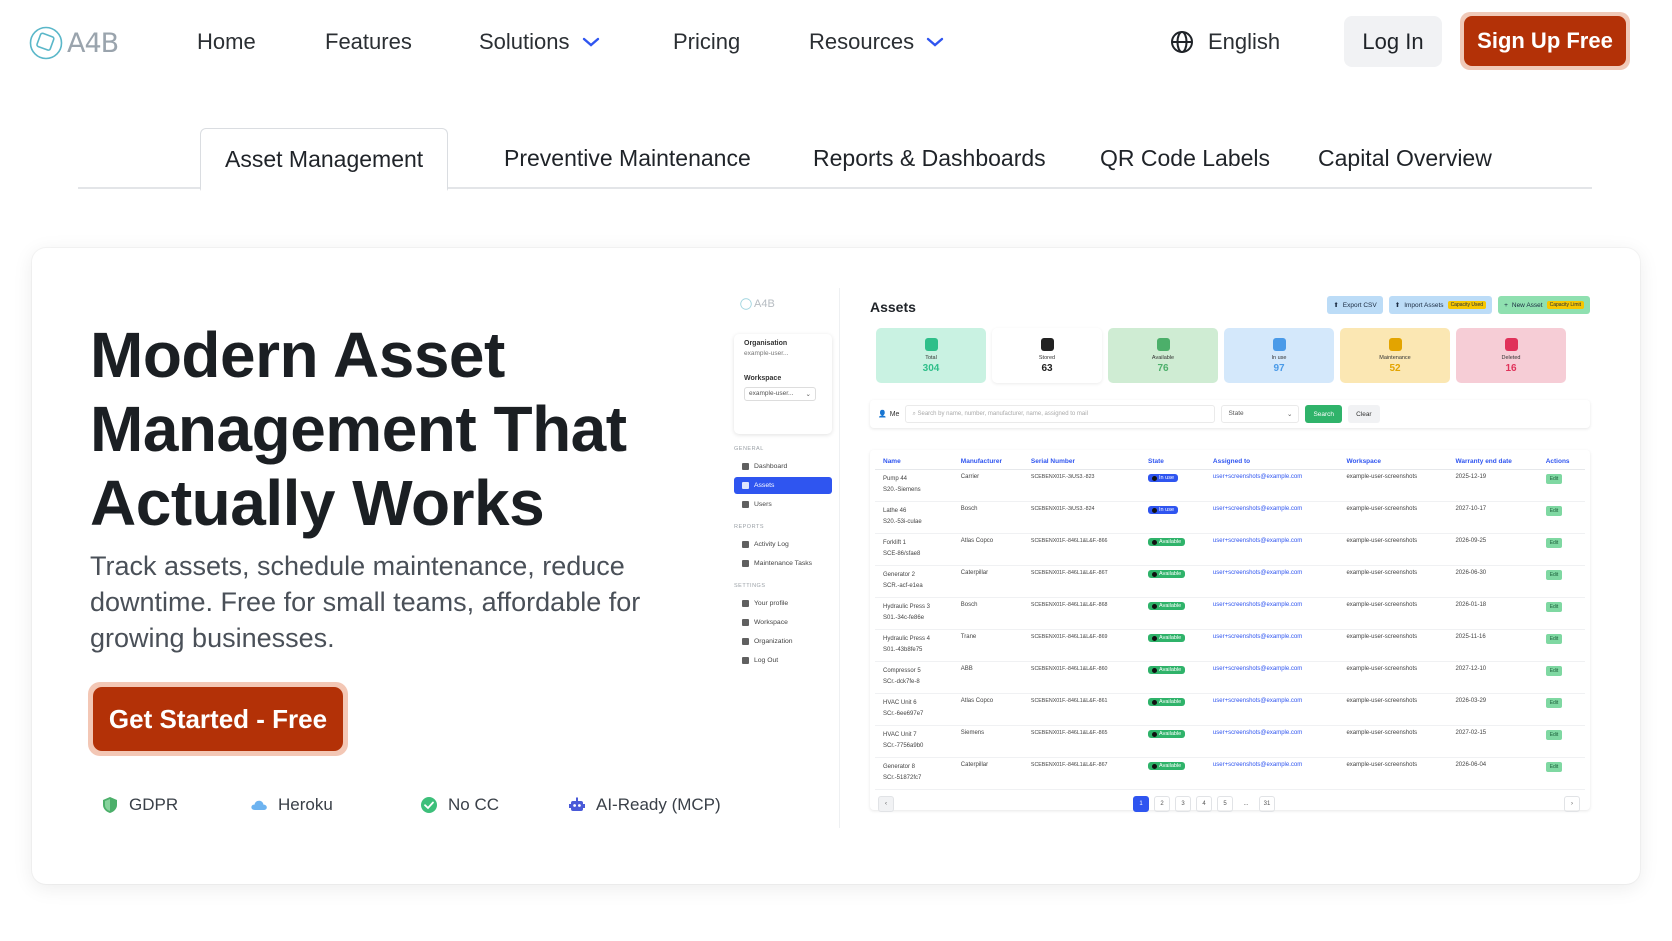  Describe the element at coordinates (1405, 158) in the screenshot. I see `tab-capital-overview: Capital Overview` at that location.